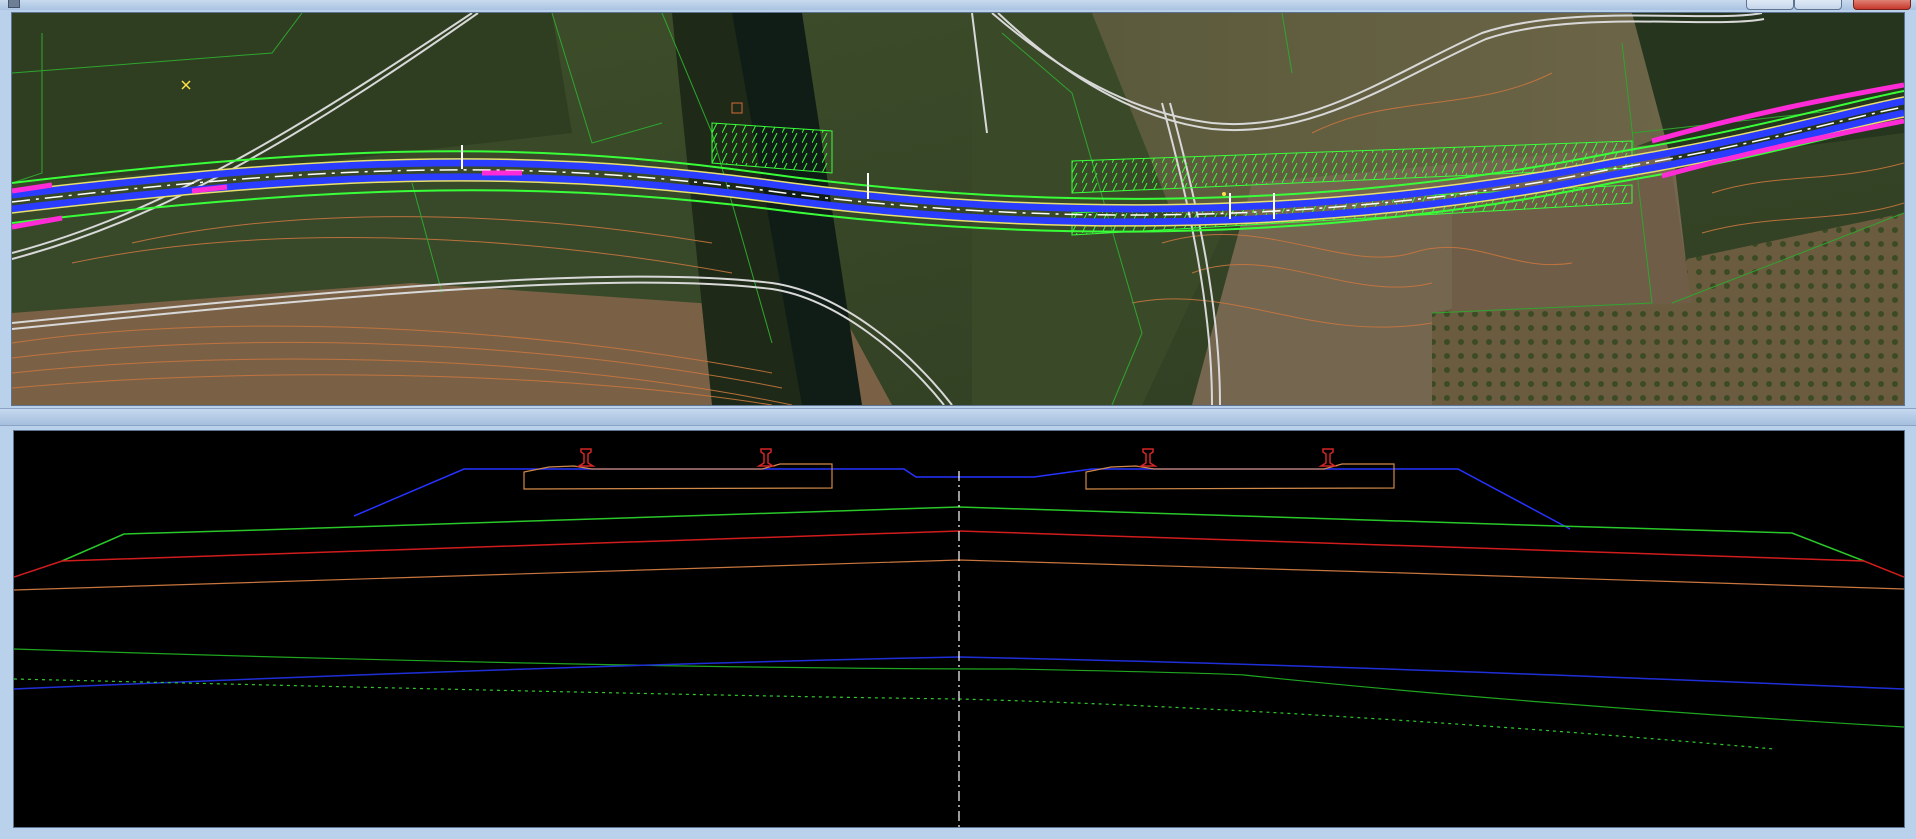  What do you see at coordinates (894, 714) in the screenshot?
I see `dashed-ground-line` at bounding box center [894, 714].